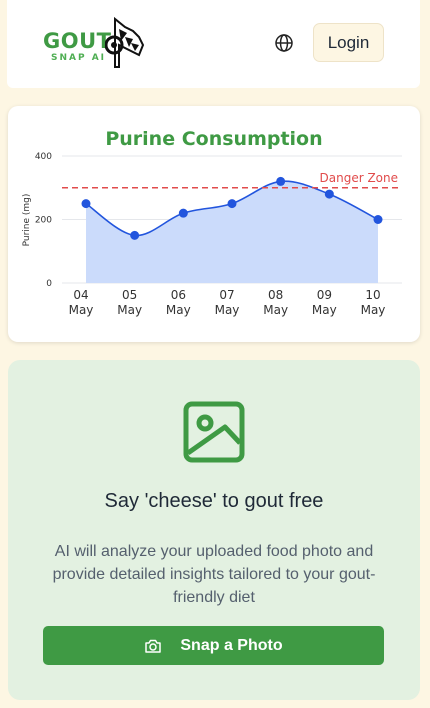 Image resolution: width=430 pixels, height=708 pixels. What do you see at coordinates (49, 284) in the screenshot?
I see `y-tick-label: 0` at bounding box center [49, 284].